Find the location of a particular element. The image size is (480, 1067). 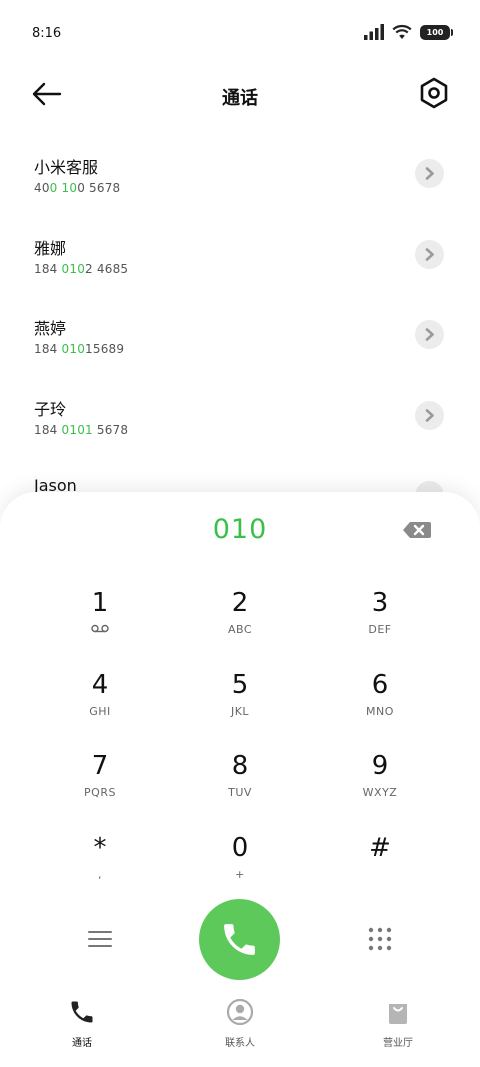

list-item: 雅娜 184 0102 4685 is located at coordinates (240, 261).